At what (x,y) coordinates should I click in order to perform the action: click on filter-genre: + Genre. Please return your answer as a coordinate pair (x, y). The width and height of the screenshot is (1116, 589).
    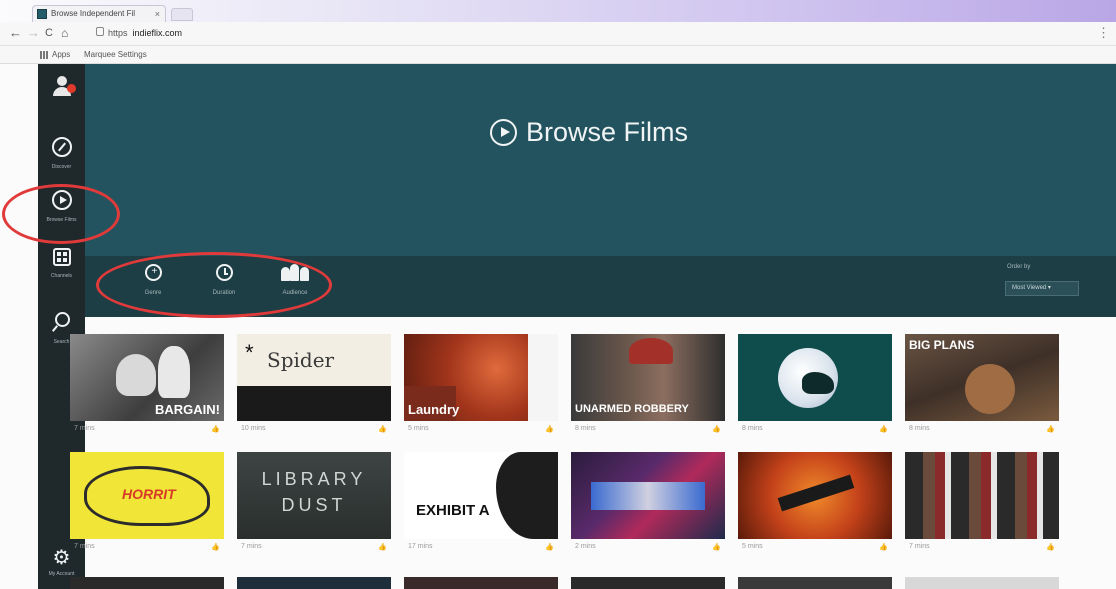
    Looking at the image, I should click on (153, 280).